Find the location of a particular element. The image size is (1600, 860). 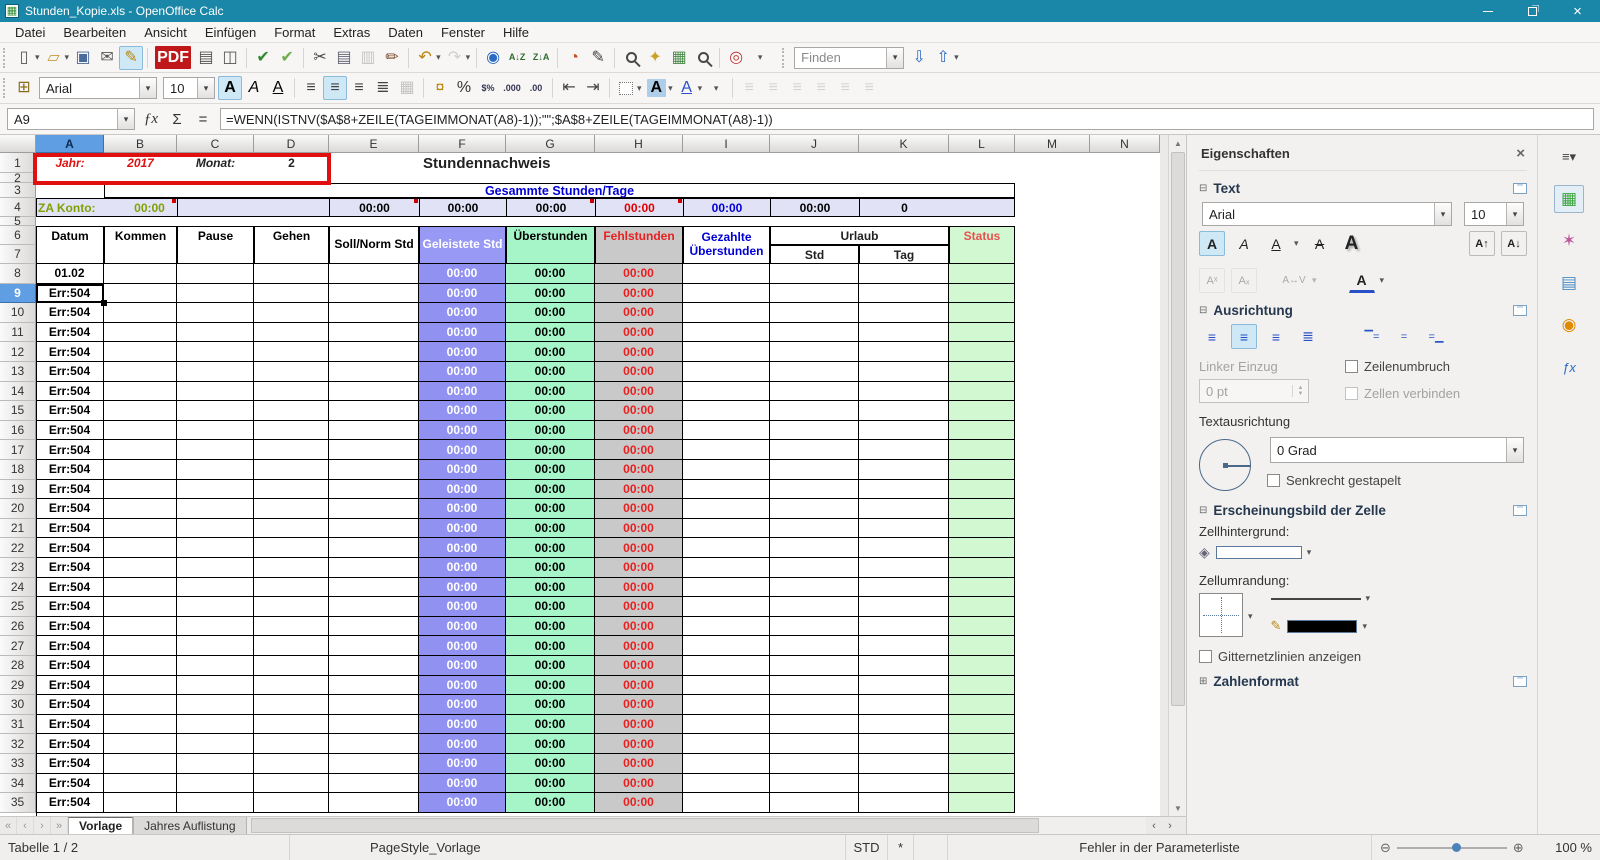

row-header-25: 25 is located at coordinates (18, 607).